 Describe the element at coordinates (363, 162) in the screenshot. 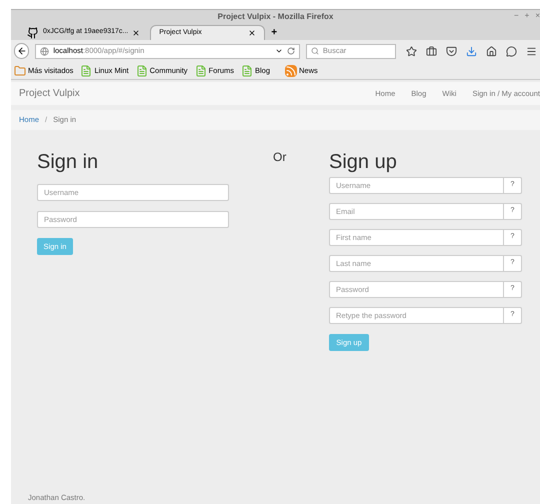

I see `sign-up-heading: Sign up` at that location.